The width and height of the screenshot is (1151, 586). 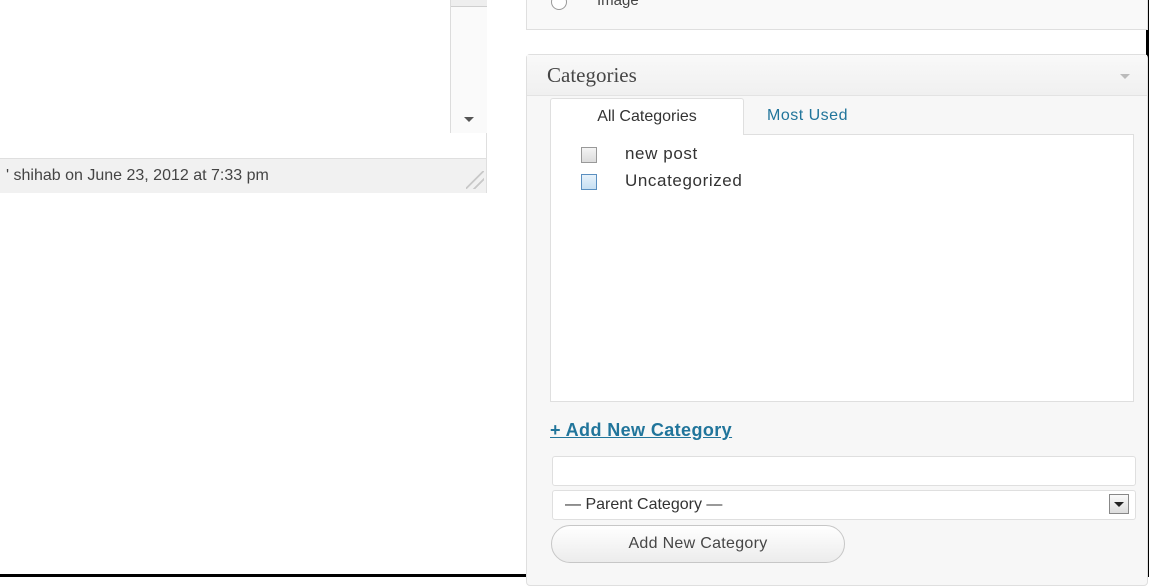 What do you see at coordinates (559, 5) in the screenshot?
I see `format-image-radio` at bounding box center [559, 5].